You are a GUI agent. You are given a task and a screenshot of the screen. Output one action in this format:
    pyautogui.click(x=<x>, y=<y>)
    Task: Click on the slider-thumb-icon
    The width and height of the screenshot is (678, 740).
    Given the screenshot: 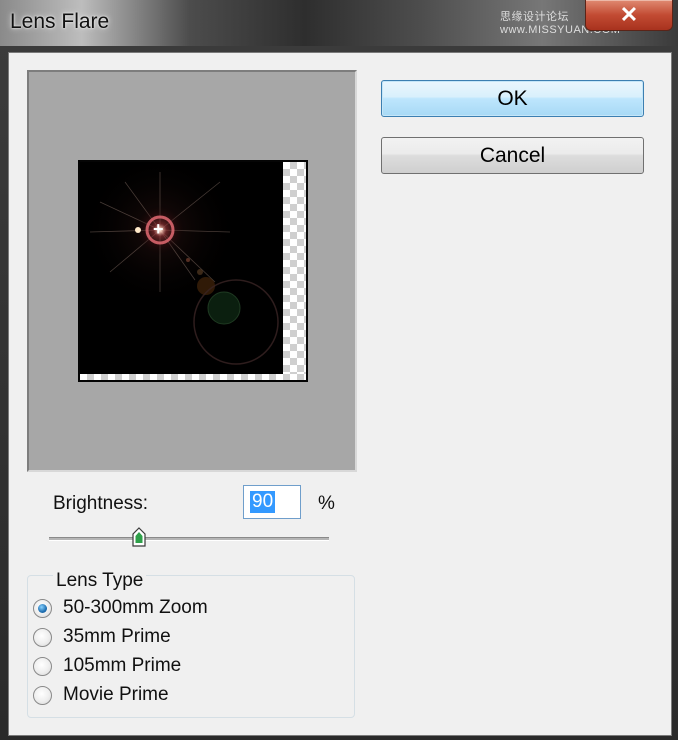 What is the action you would take?
    pyautogui.click(x=138, y=537)
    